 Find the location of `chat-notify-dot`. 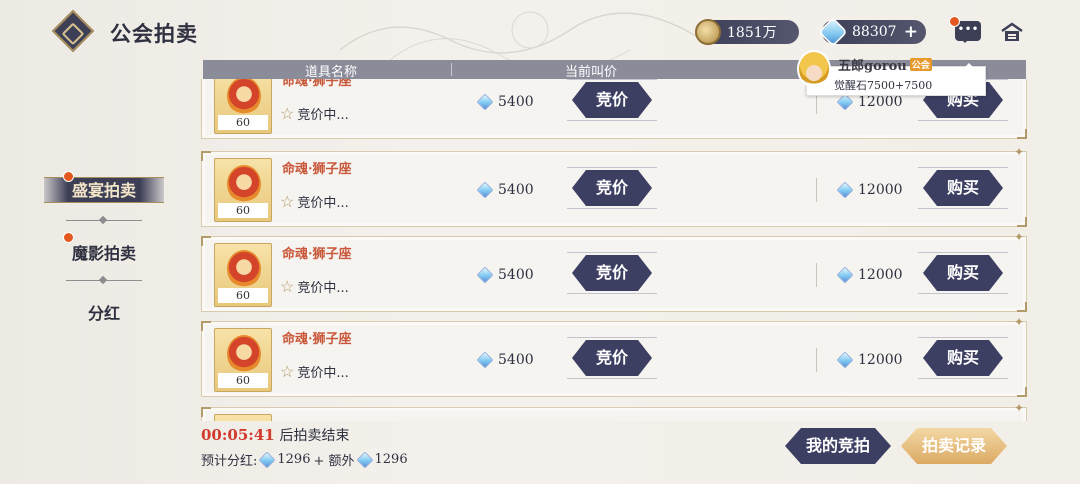

chat-notify-dot is located at coordinates (954, 21).